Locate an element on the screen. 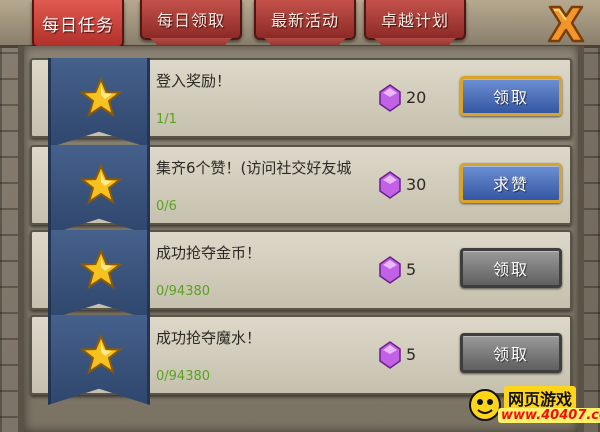 The image size is (600, 432). reward-amount: 20 is located at coordinates (416, 97).